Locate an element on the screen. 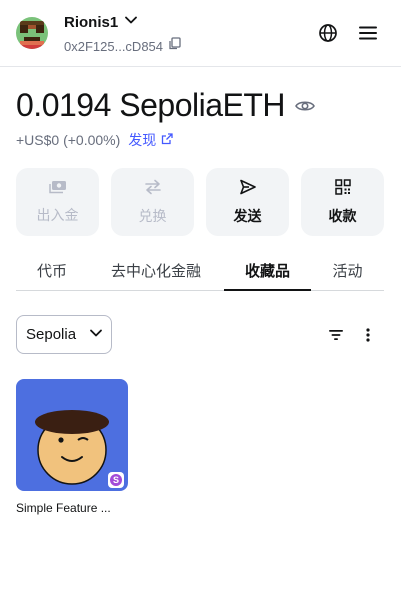 The width and height of the screenshot is (401, 600). swap-label: 兑换 is located at coordinates (152, 215).